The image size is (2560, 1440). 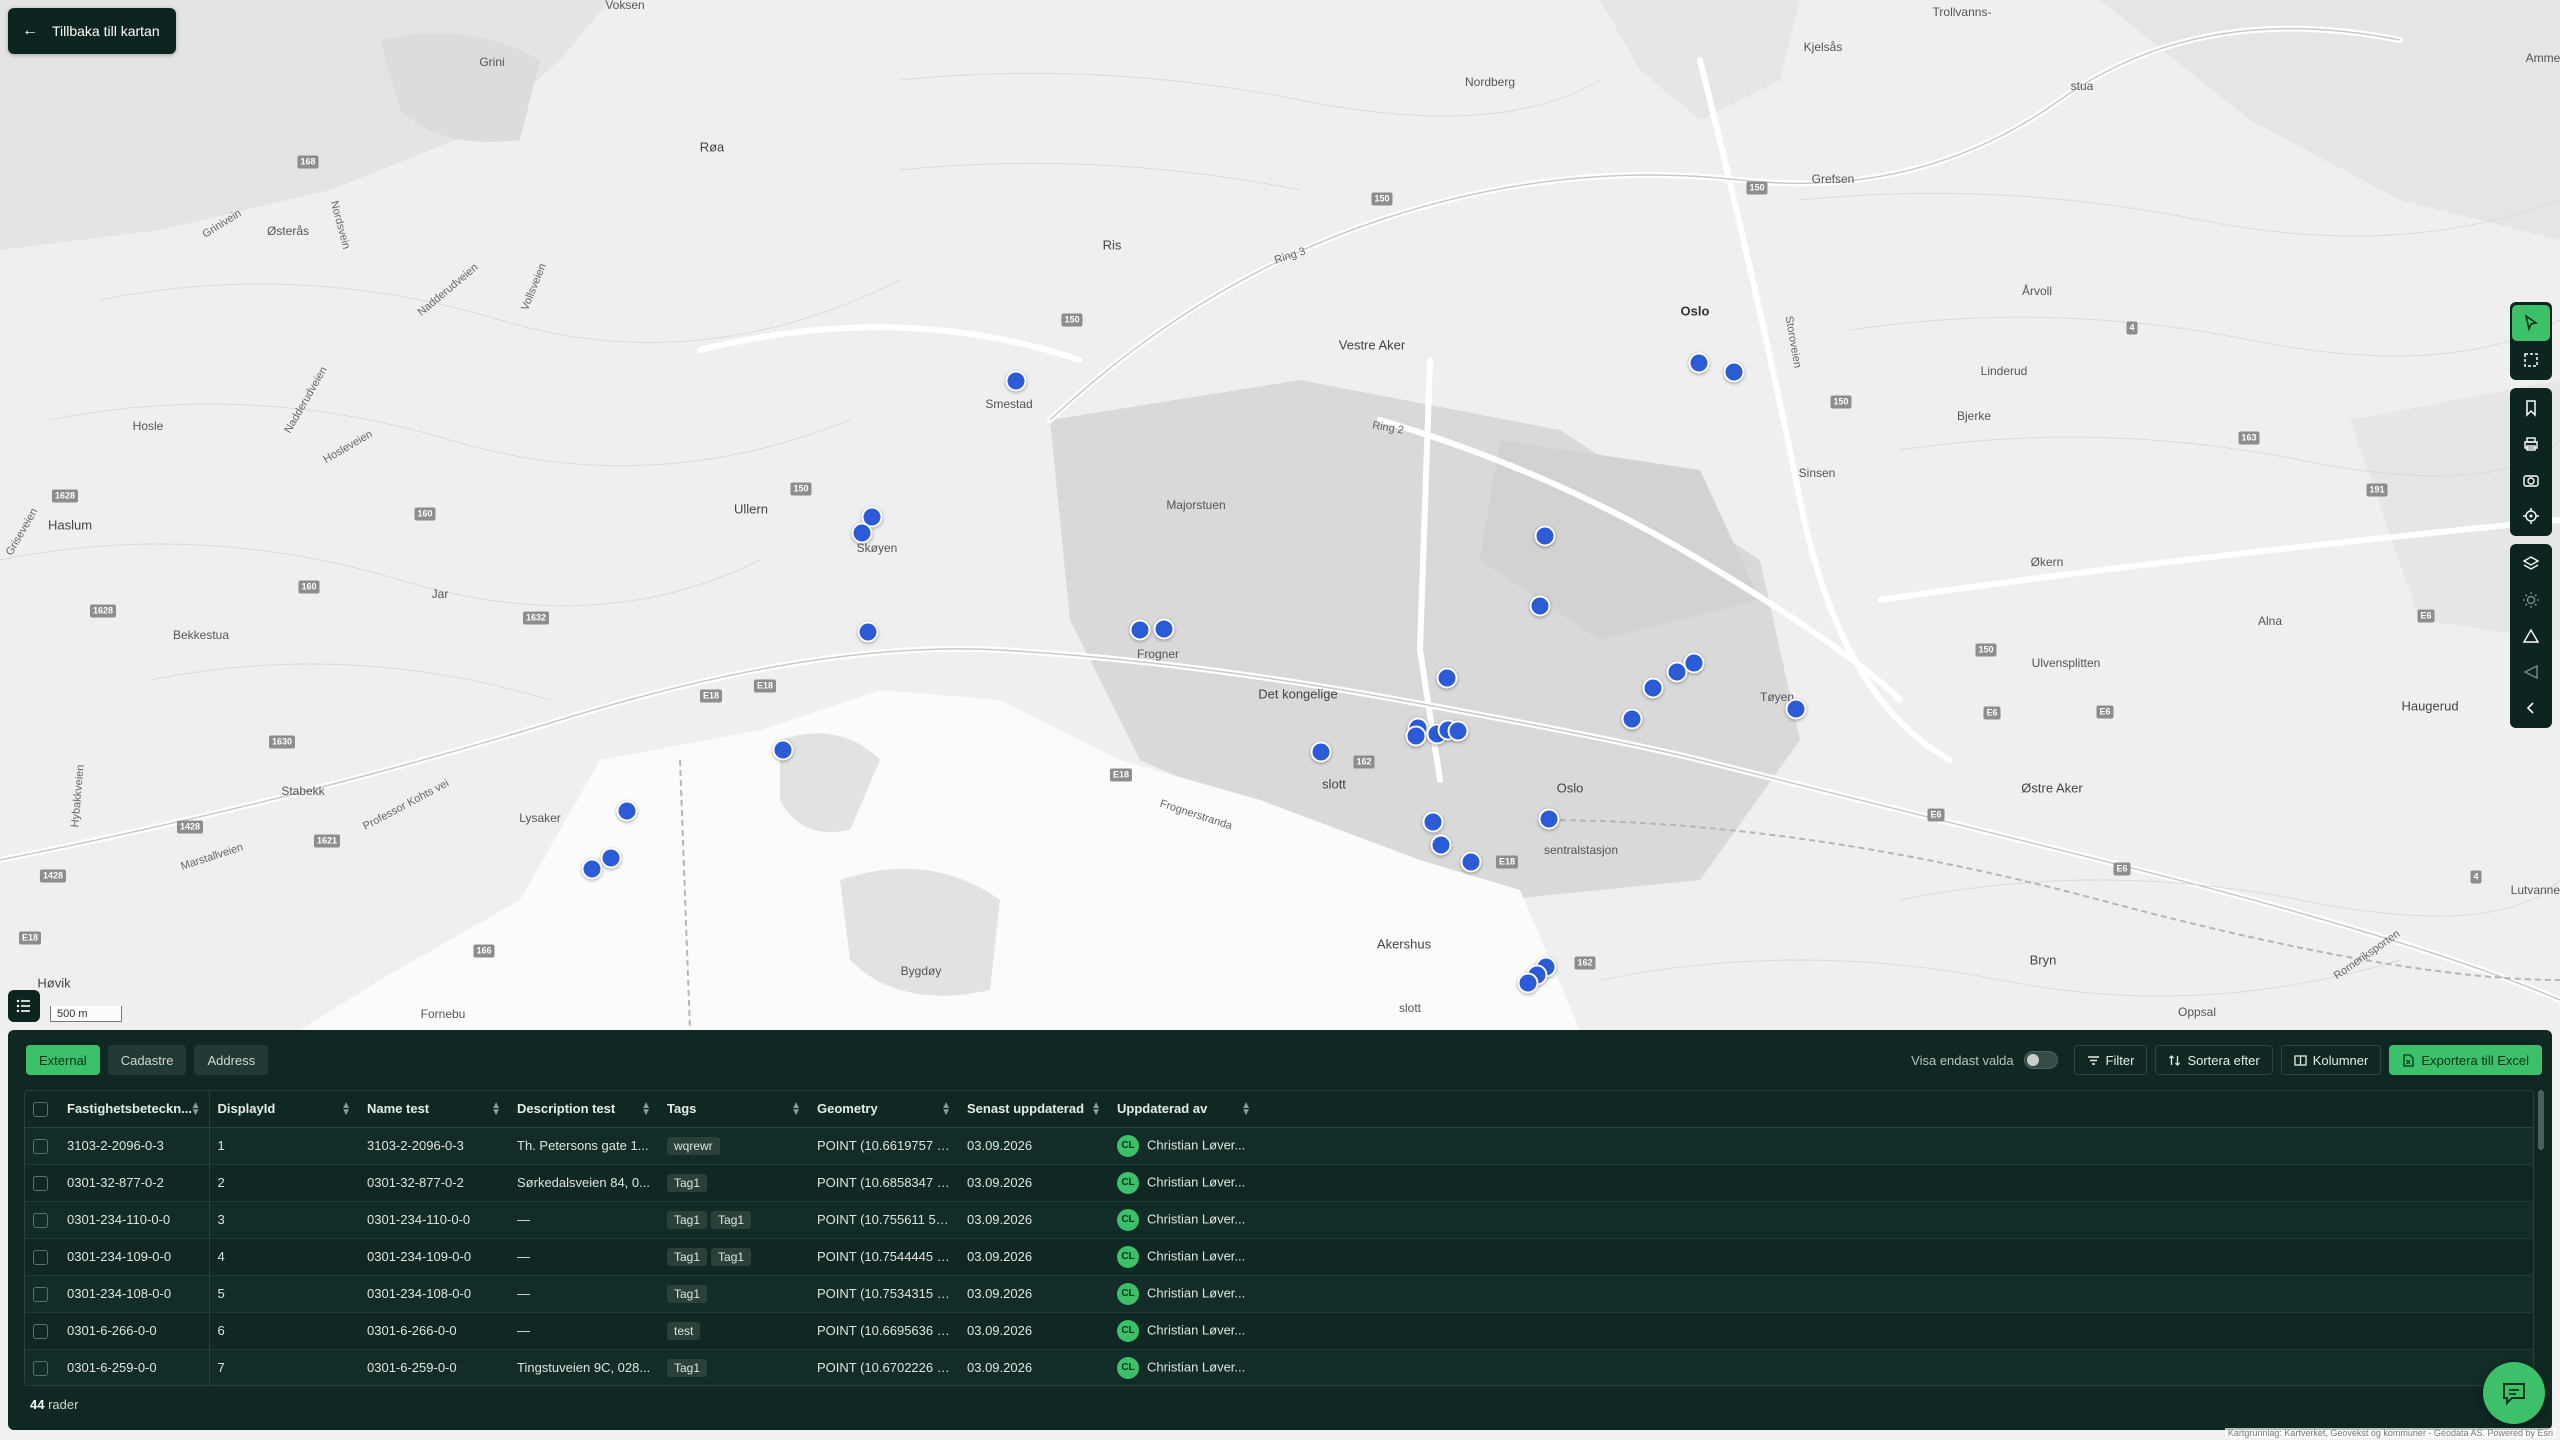 I want to click on column-header-name: Name test ▲ ▼, so click(x=434, y=1109).